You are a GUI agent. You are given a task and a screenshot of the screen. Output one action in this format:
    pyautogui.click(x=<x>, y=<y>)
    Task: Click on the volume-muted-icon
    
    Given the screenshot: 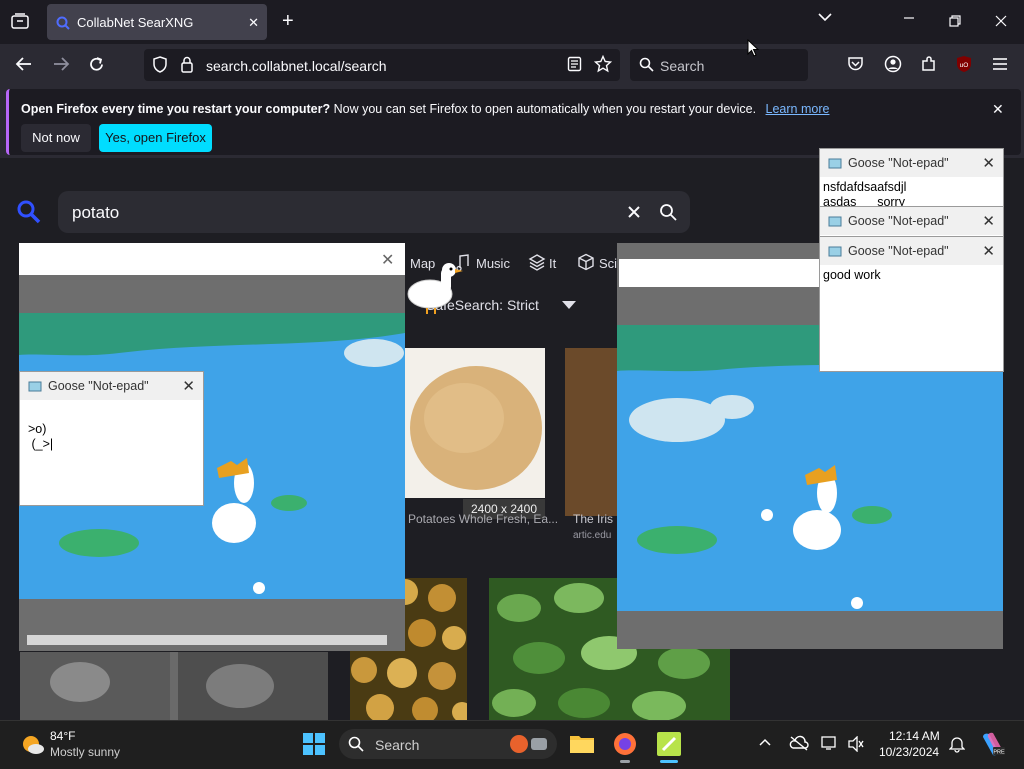 What is the action you would take?
    pyautogui.click(x=856, y=744)
    